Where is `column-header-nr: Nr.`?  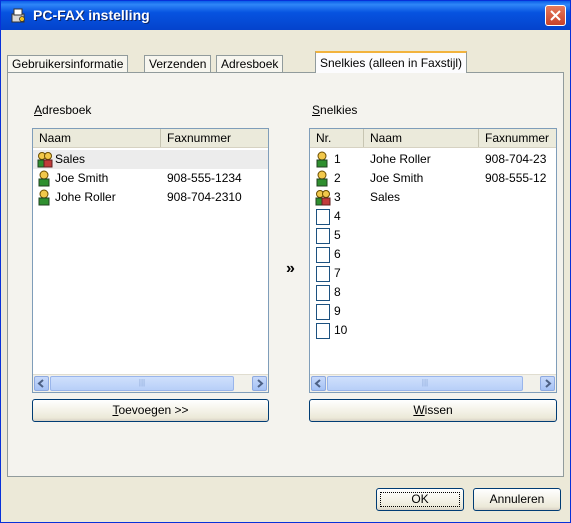
column-header-nr: Nr. is located at coordinates (337, 138).